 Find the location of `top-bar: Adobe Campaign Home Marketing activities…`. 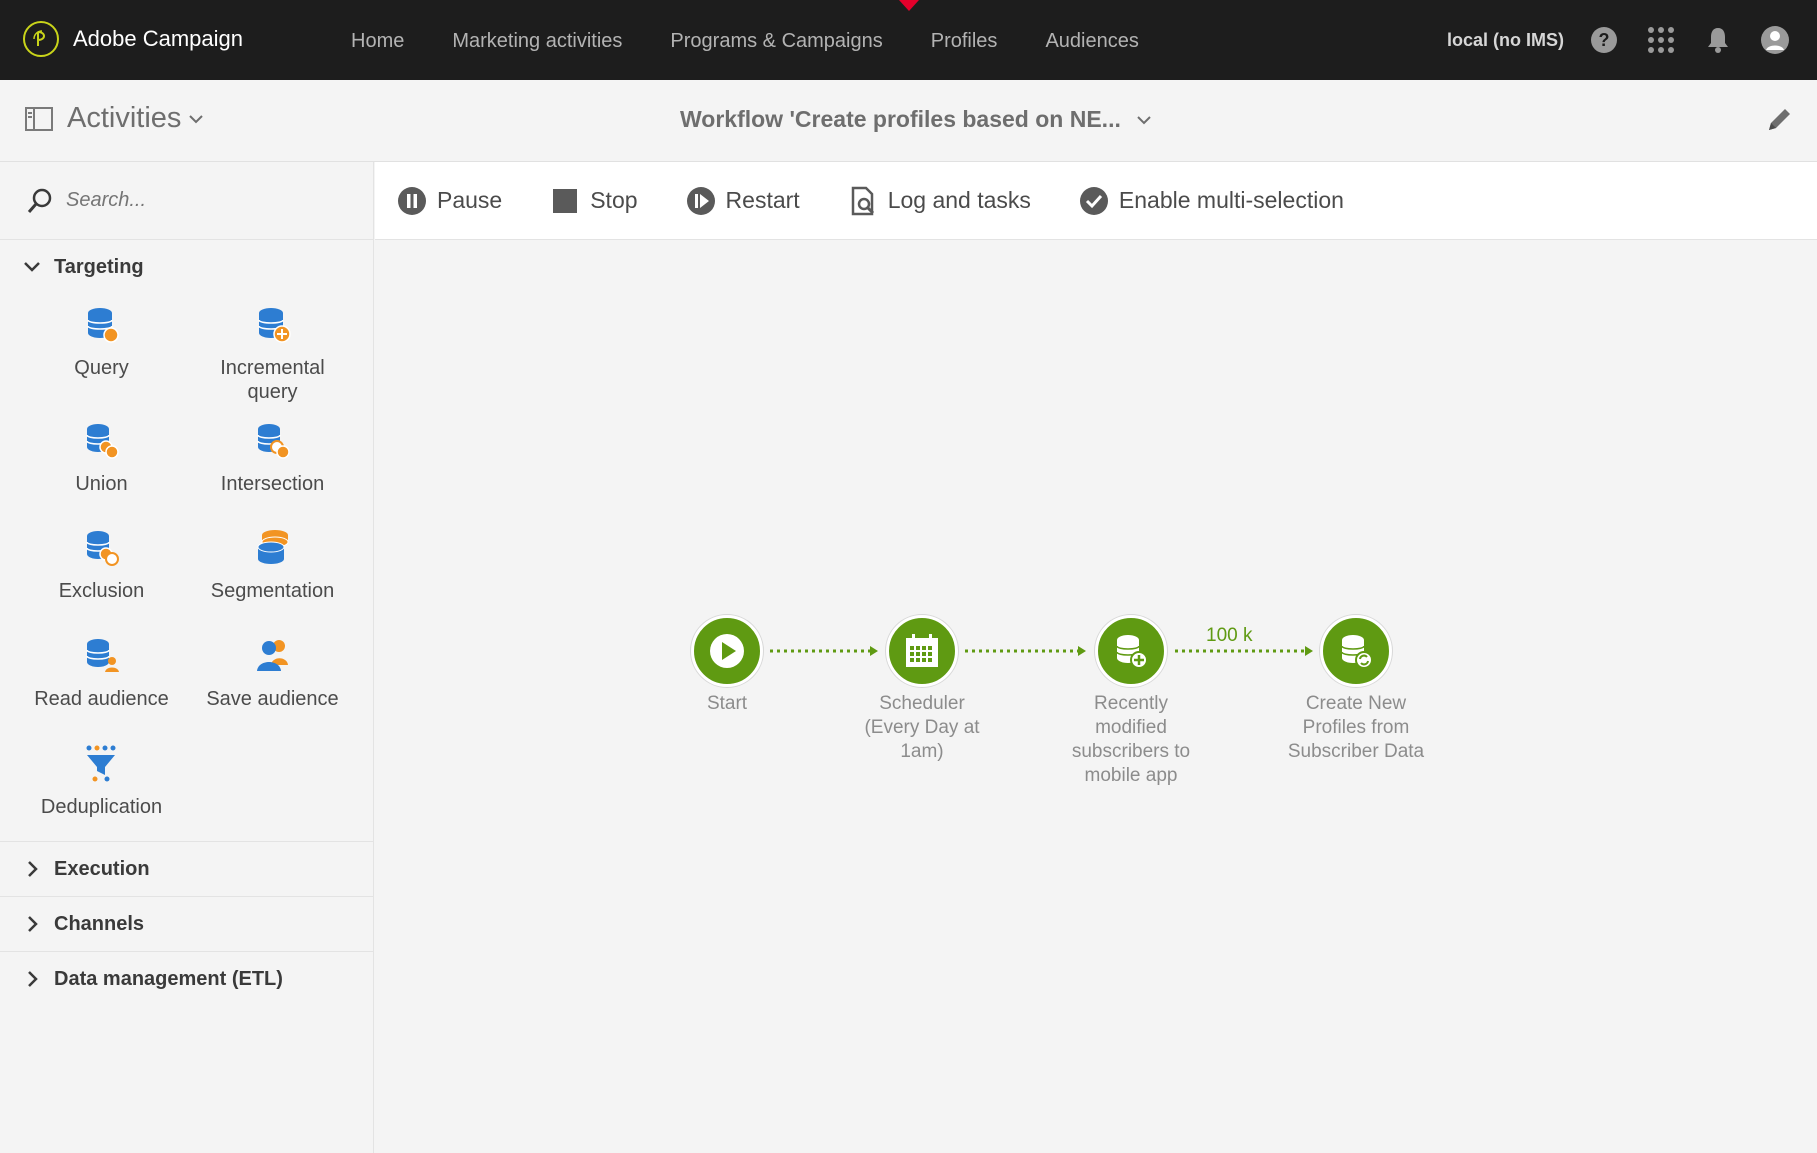

top-bar: Adobe Campaign Home Marketing activities… is located at coordinates (908, 40).